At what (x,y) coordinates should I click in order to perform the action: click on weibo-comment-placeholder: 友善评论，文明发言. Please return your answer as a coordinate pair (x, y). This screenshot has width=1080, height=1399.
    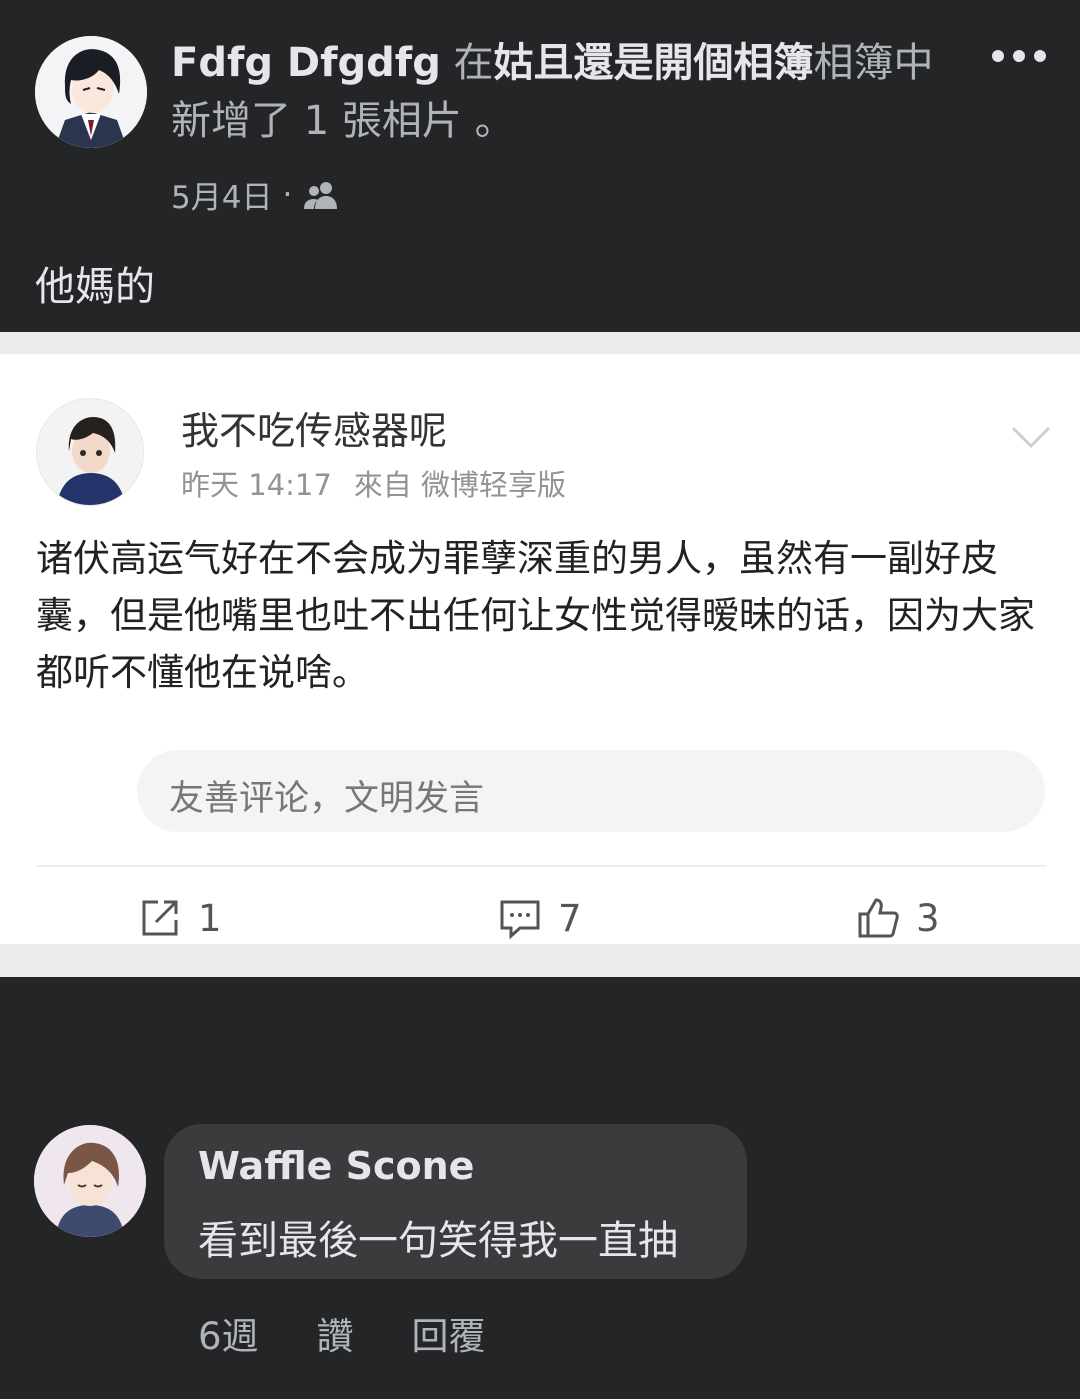
    Looking at the image, I should click on (327, 799).